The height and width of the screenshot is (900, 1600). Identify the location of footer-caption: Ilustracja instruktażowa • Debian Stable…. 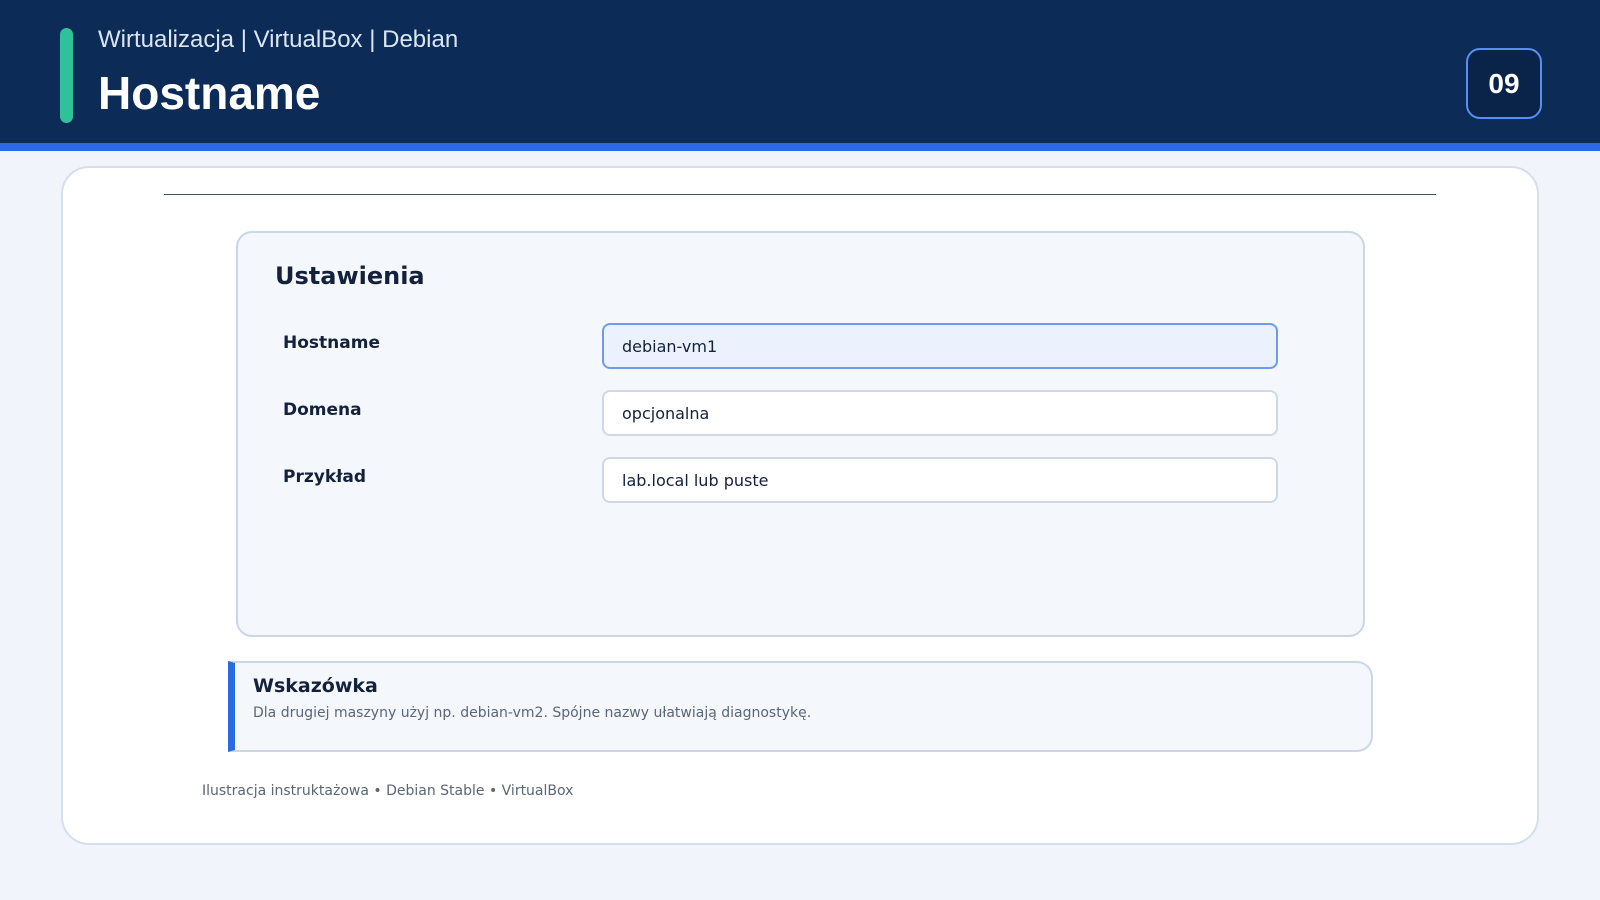
(388, 791).